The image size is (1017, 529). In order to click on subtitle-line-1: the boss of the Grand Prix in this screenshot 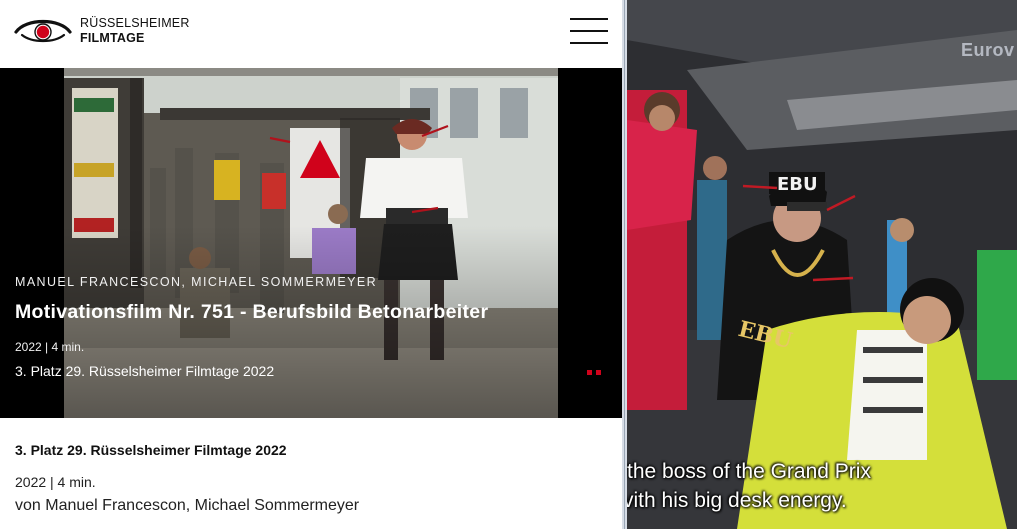, I will do `click(749, 471)`.